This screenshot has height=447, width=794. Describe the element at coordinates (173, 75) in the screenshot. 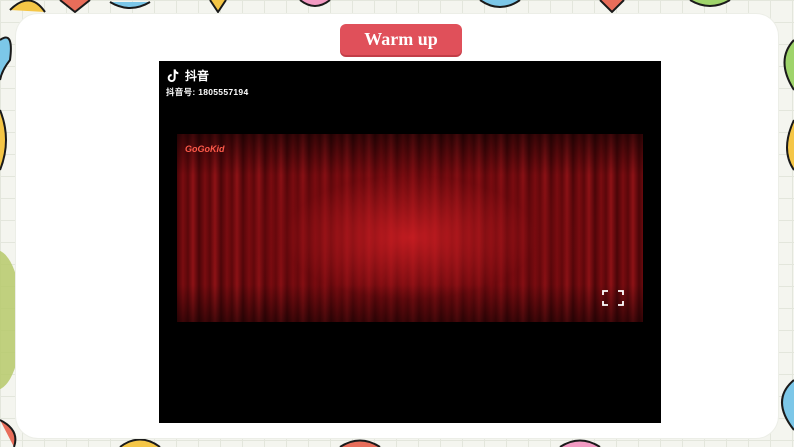

I see `tiktok-icon` at that location.